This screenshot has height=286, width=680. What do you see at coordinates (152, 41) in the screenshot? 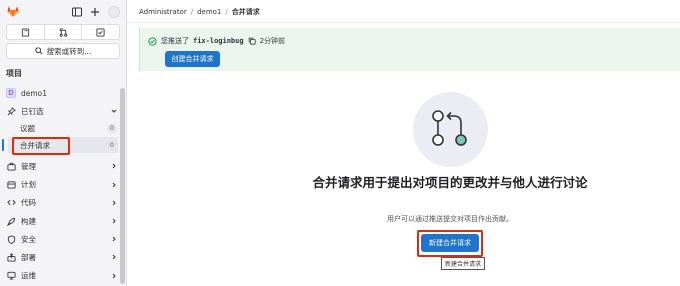
I see `check-circle-icon` at bounding box center [152, 41].